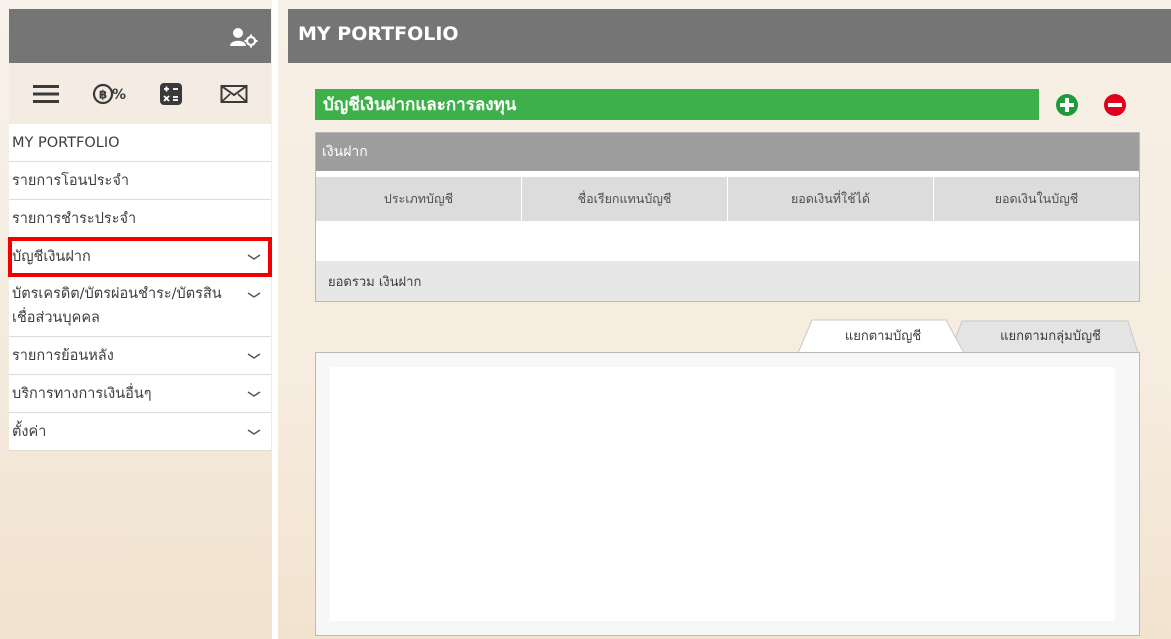  What do you see at coordinates (46, 94) in the screenshot?
I see `hamburger-menu-icon` at bounding box center [46, 94].